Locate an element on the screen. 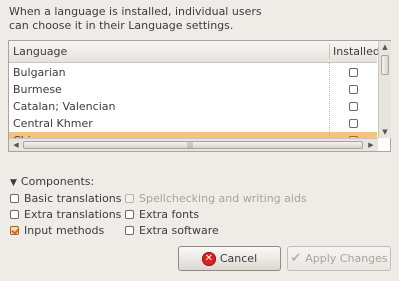 The image size is (399, 281). column-separator is located at coordinates (329, 51).